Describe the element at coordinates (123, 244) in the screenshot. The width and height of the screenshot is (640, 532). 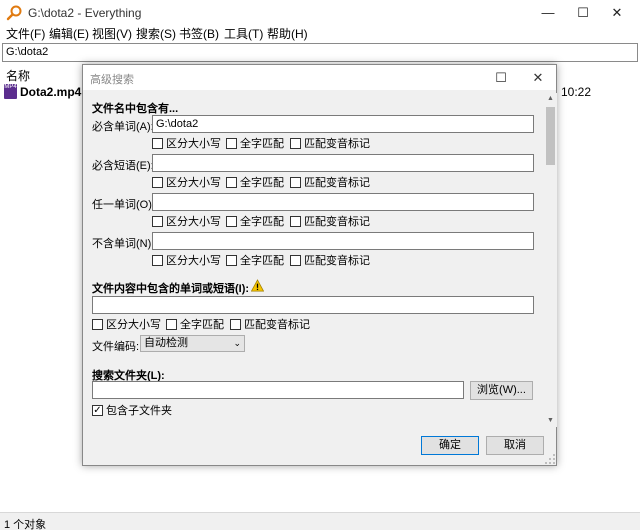
I see `none-words-label: 不含单词(N):` at that location.